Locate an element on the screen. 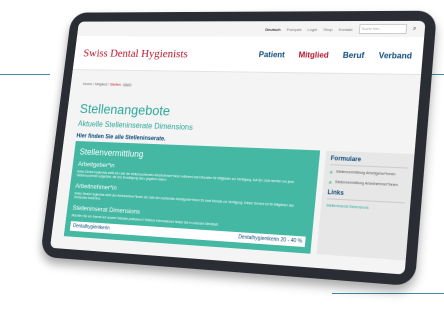  job-right: Dentalhygienikerin 20 - 40 % is located at coordinates (270, 240).